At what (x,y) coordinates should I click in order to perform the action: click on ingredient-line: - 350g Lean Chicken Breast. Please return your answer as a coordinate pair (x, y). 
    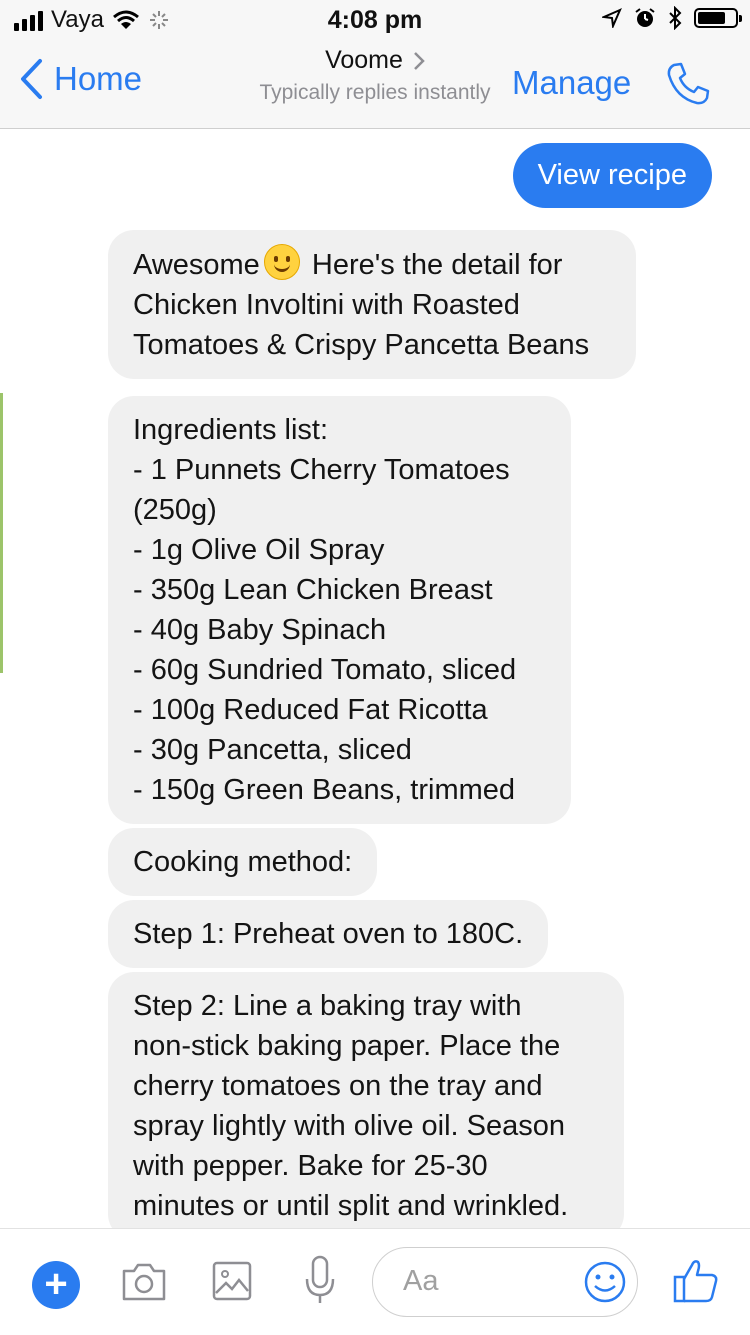
    Looking at the image, I should click on (313, 590).